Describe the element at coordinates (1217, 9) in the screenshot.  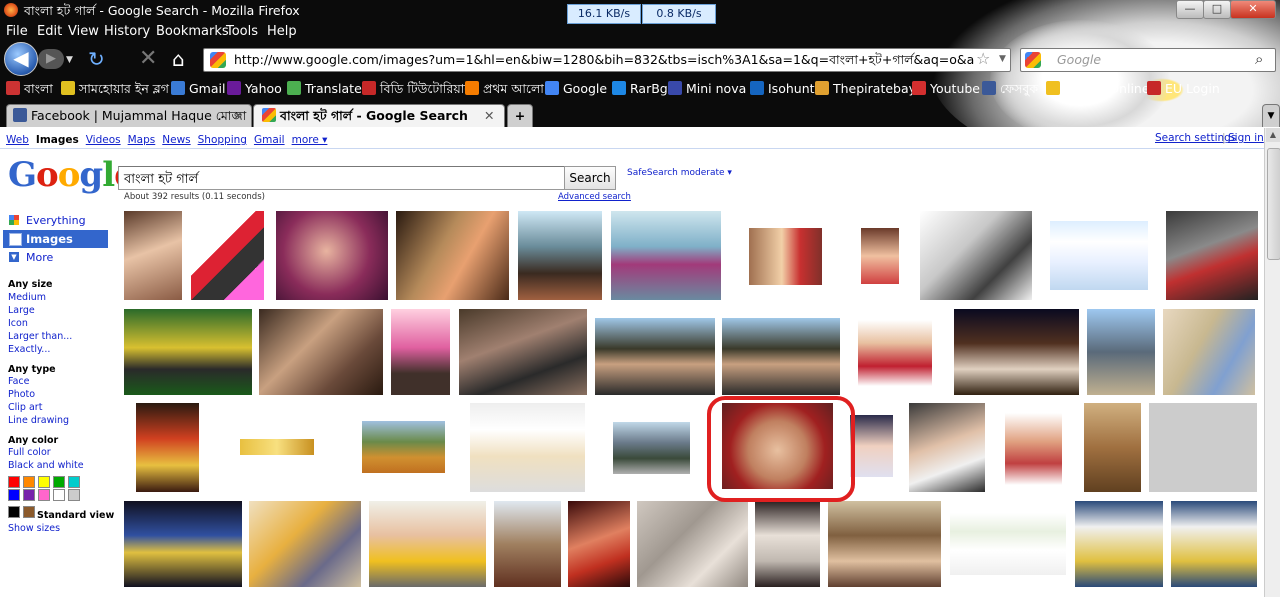
I see `maximize-button: □` at that location.